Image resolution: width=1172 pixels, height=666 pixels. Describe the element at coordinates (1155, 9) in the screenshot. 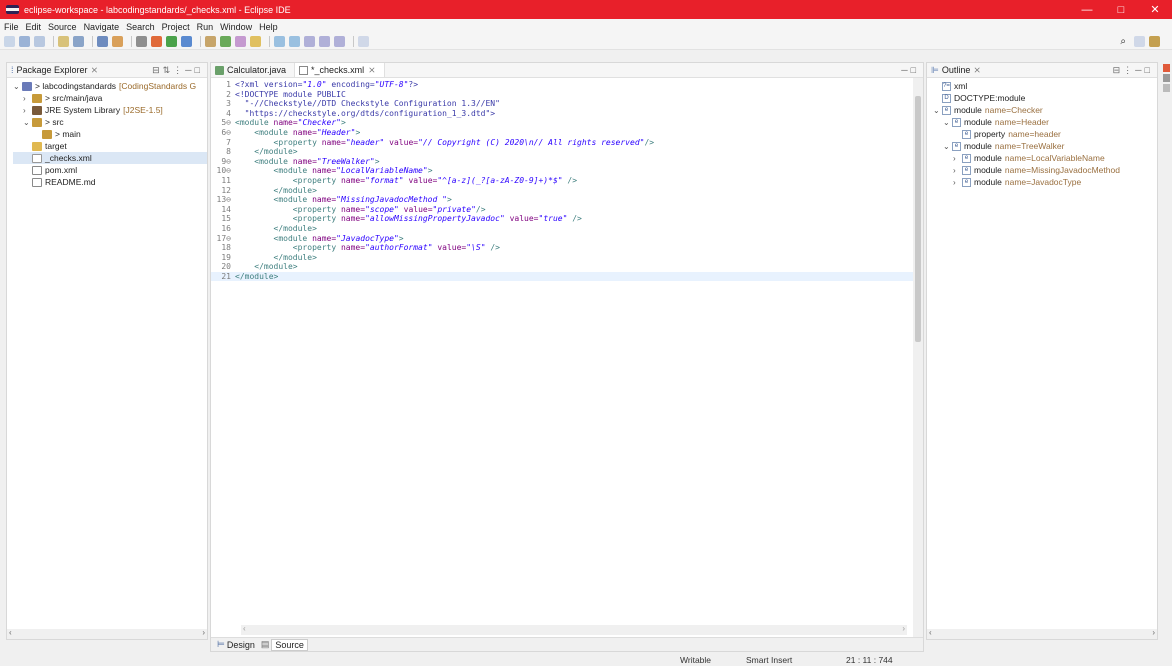

I see `close-button: ✕` at that location.